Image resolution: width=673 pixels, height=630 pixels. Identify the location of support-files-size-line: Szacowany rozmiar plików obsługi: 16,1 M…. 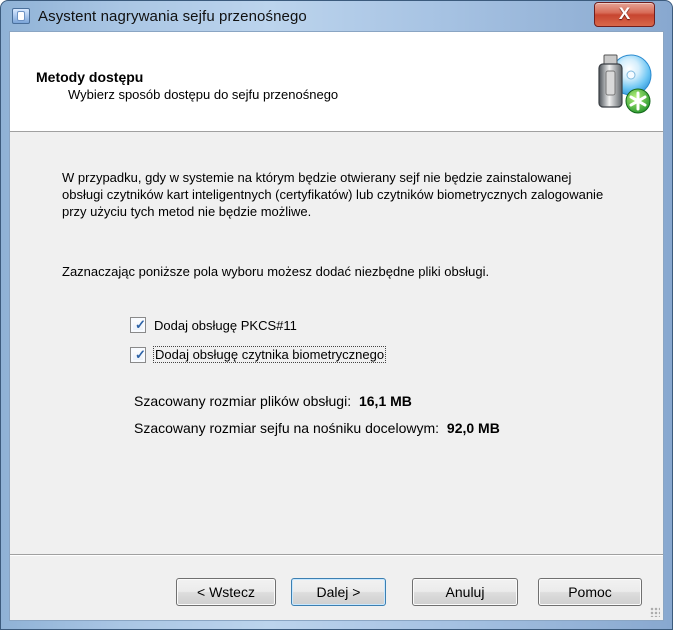
(273, 401).